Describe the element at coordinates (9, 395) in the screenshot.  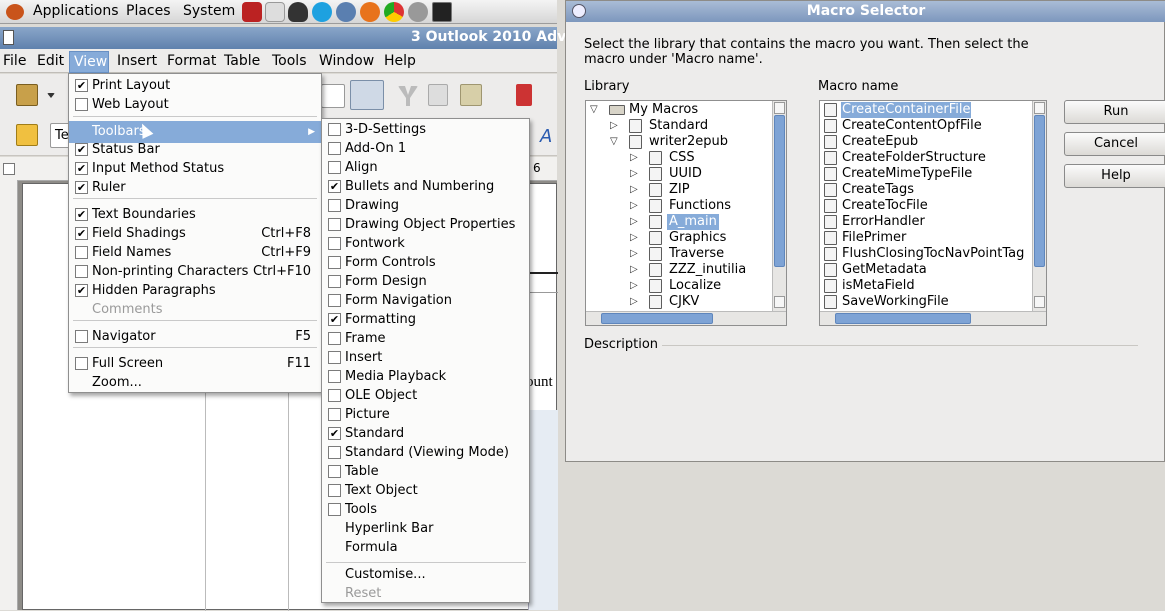
I see `vertical-ruler` at that location.